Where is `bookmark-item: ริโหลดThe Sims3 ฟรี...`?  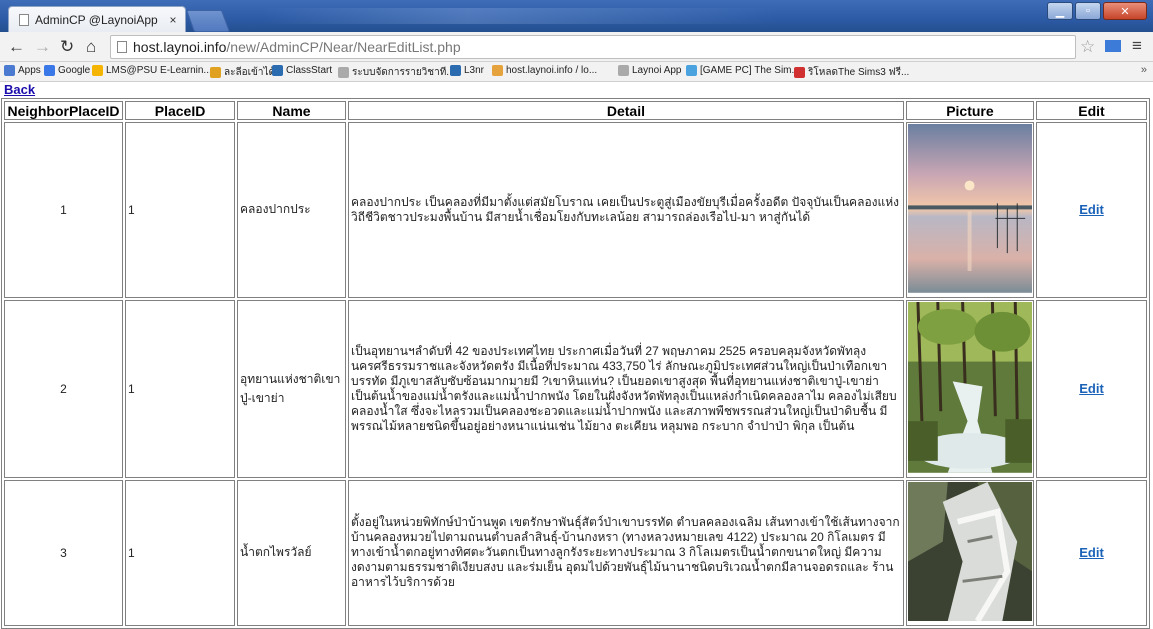
bookmark-item: ริโหลดThe Sims3 ฟรี... is located at coordinates (851, 72).